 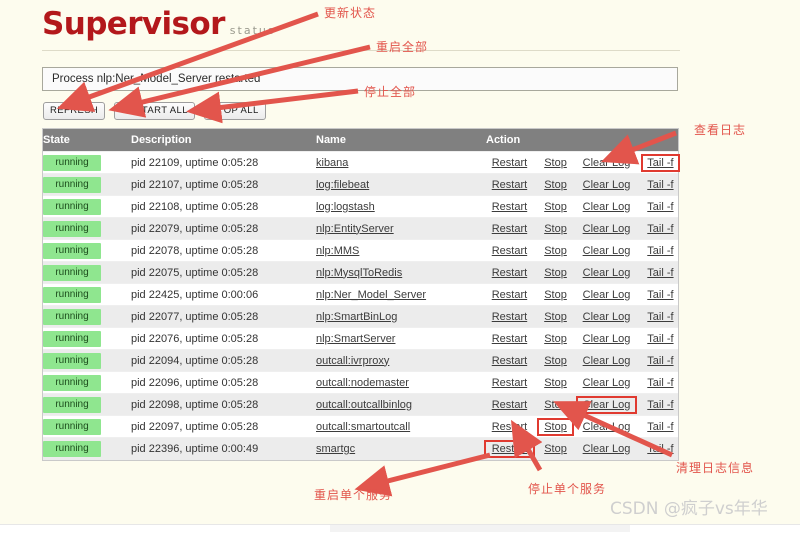 What do you see at coordinates (345, 207) in the screenshot?
I see `process-name-link: log:logstash` at bounding box center [345, 207].